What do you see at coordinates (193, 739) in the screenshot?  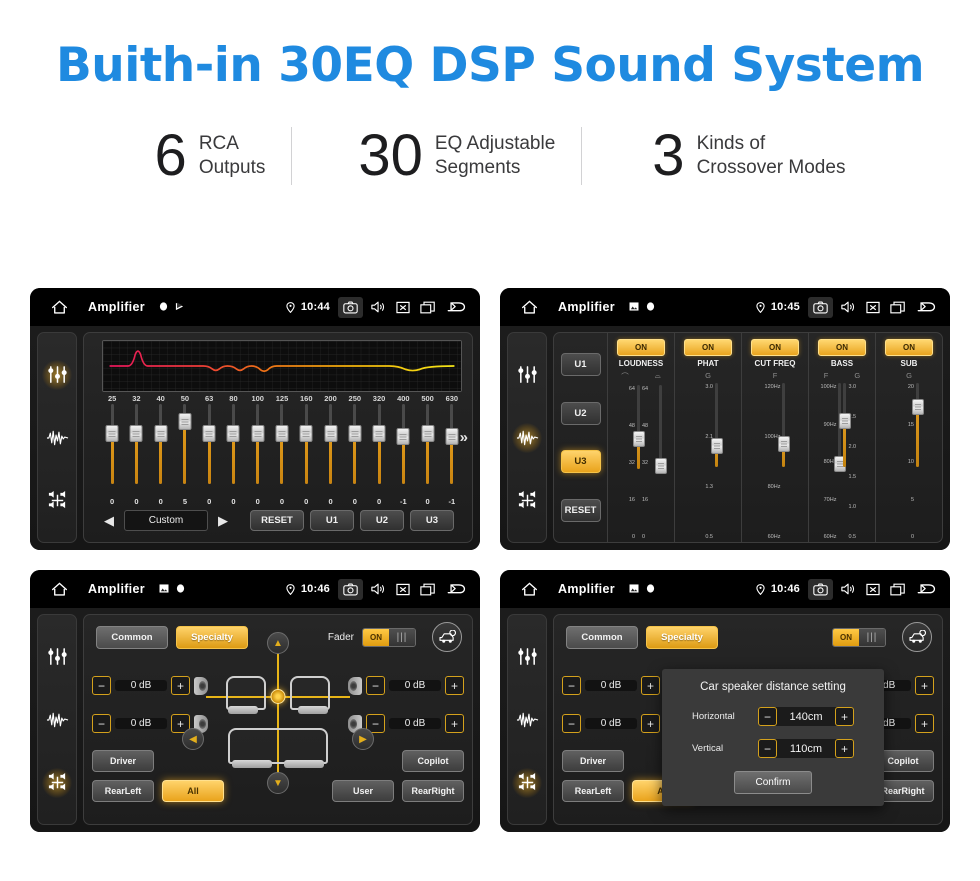 I see `nav-left-button: ◀` at bounding box center [193, 739].